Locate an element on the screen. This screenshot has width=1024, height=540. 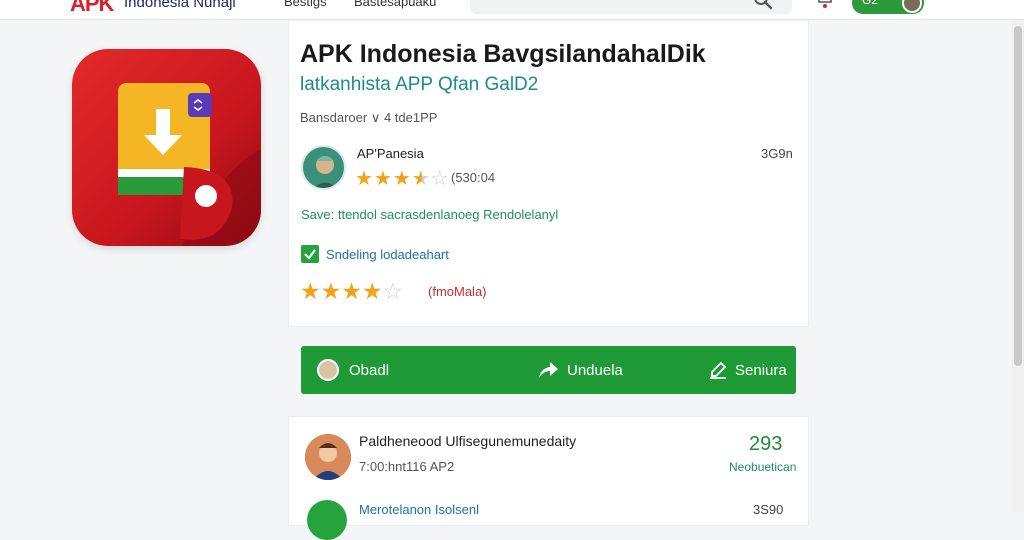
brand-name: Indonesia Nunaji is located at coordinates (180, 5).